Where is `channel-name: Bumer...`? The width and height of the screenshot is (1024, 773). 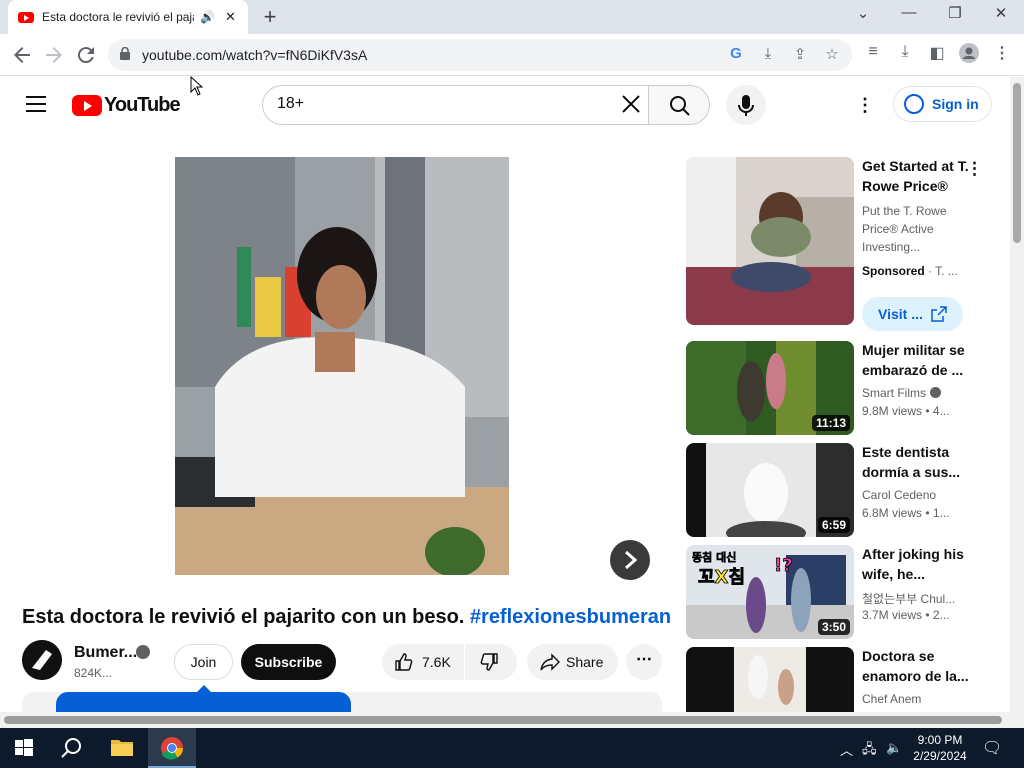 channel-name: Bumer... is located at coordinates (105, 653).